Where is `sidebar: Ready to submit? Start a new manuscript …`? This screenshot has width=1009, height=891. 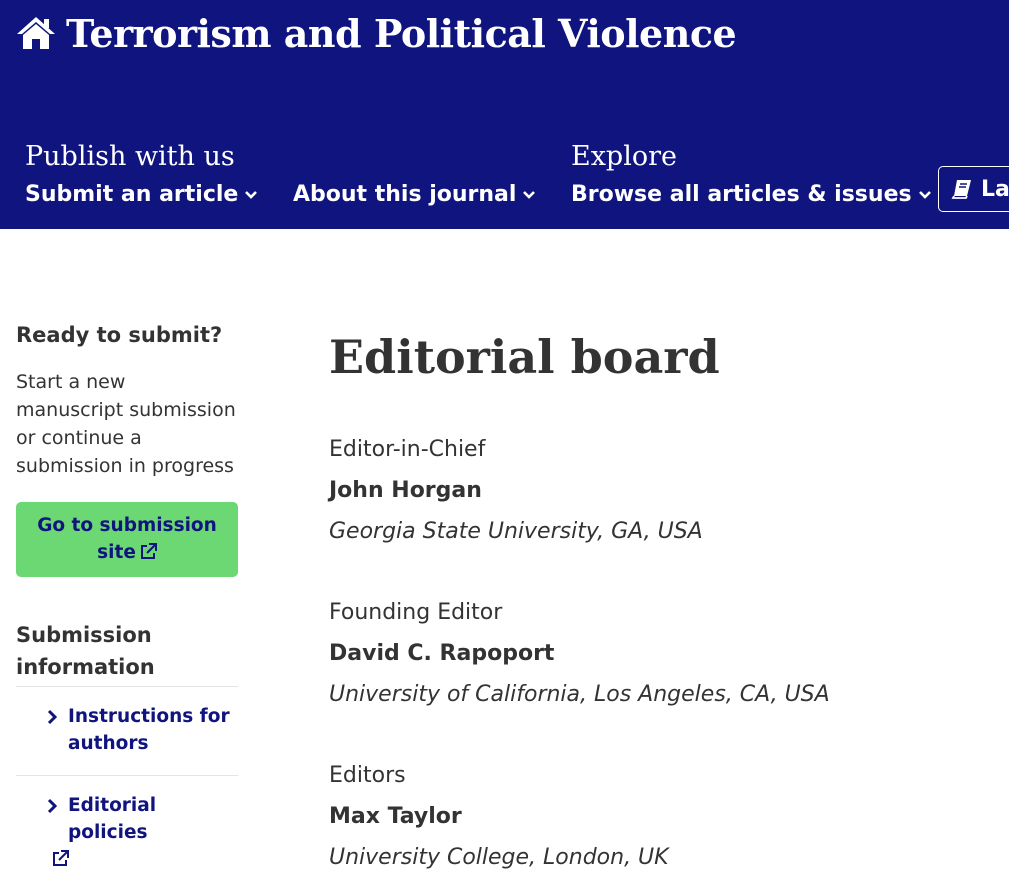 sidebar: Ready to submit? Start a new manuscript … is located at coordinates (127, 604).